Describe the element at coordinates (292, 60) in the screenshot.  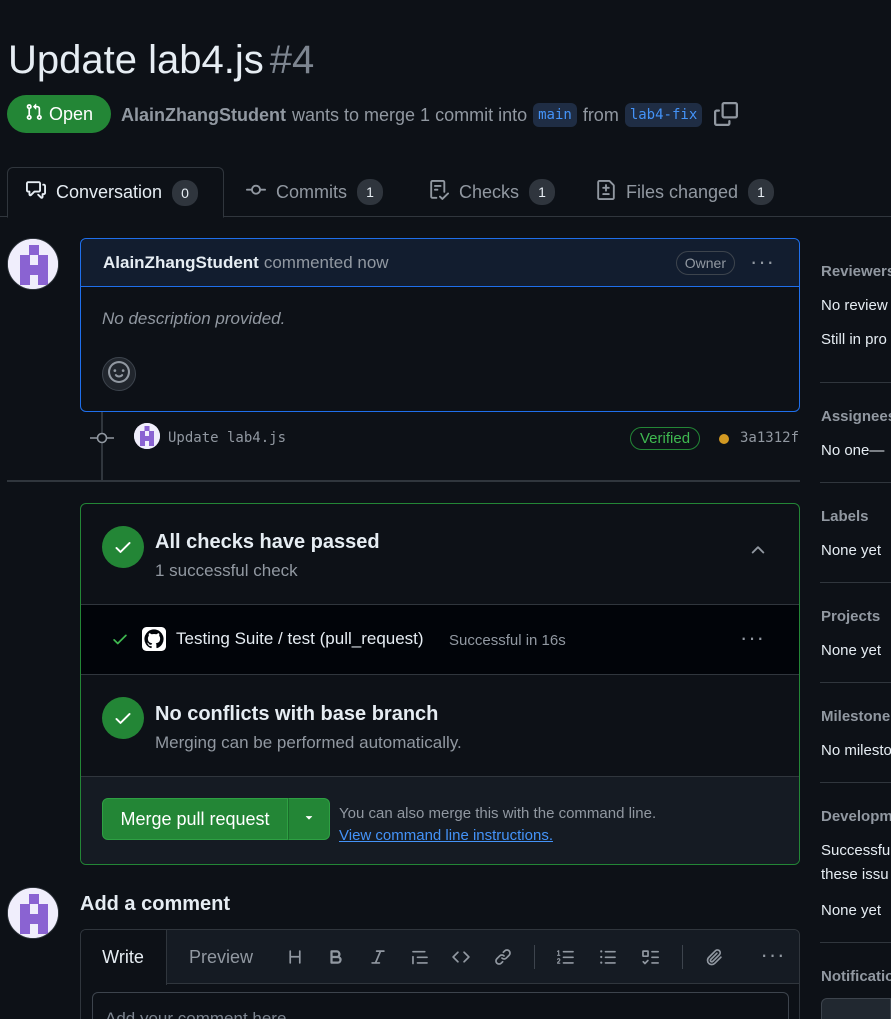
I see `pr-number: #4` at that location.